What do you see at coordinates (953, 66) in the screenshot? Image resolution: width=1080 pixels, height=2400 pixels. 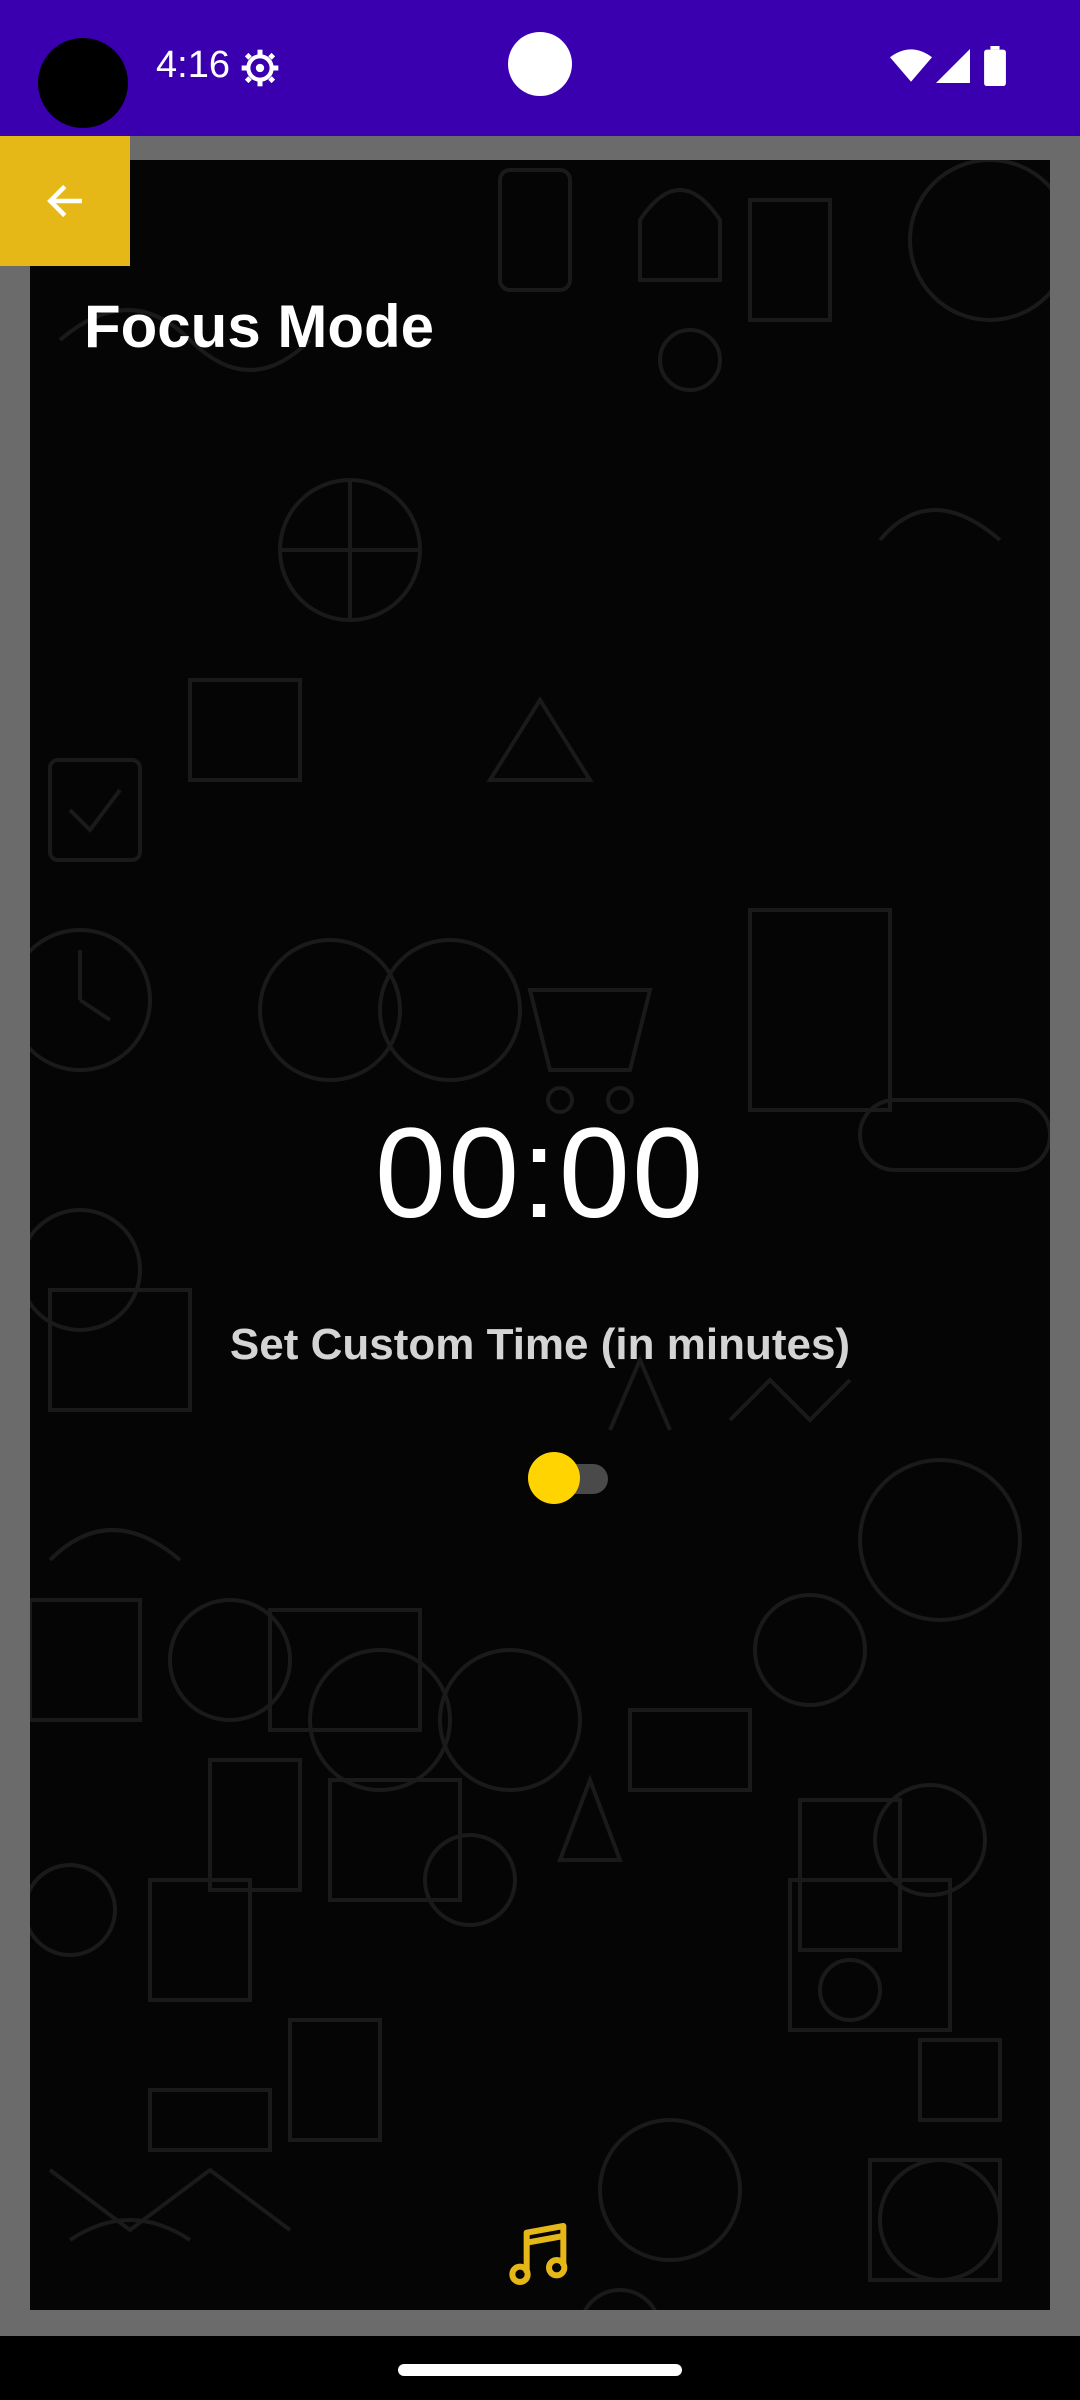 I see `signal-icon` at bounding box center [953, 66].